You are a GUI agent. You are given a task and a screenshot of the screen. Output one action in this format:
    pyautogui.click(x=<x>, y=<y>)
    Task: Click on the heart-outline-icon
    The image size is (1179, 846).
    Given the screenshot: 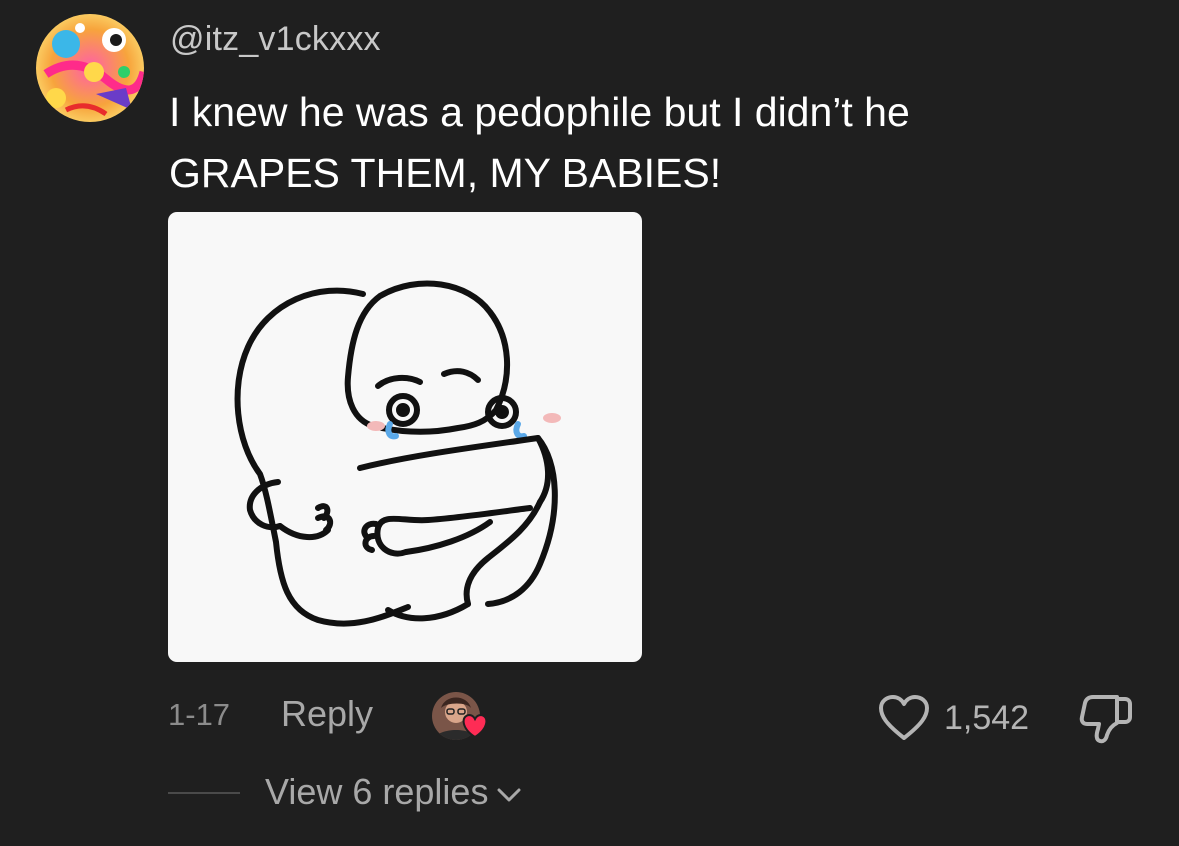 What is the action you would take?
    pyautogui.click(x=904, y=717)
    